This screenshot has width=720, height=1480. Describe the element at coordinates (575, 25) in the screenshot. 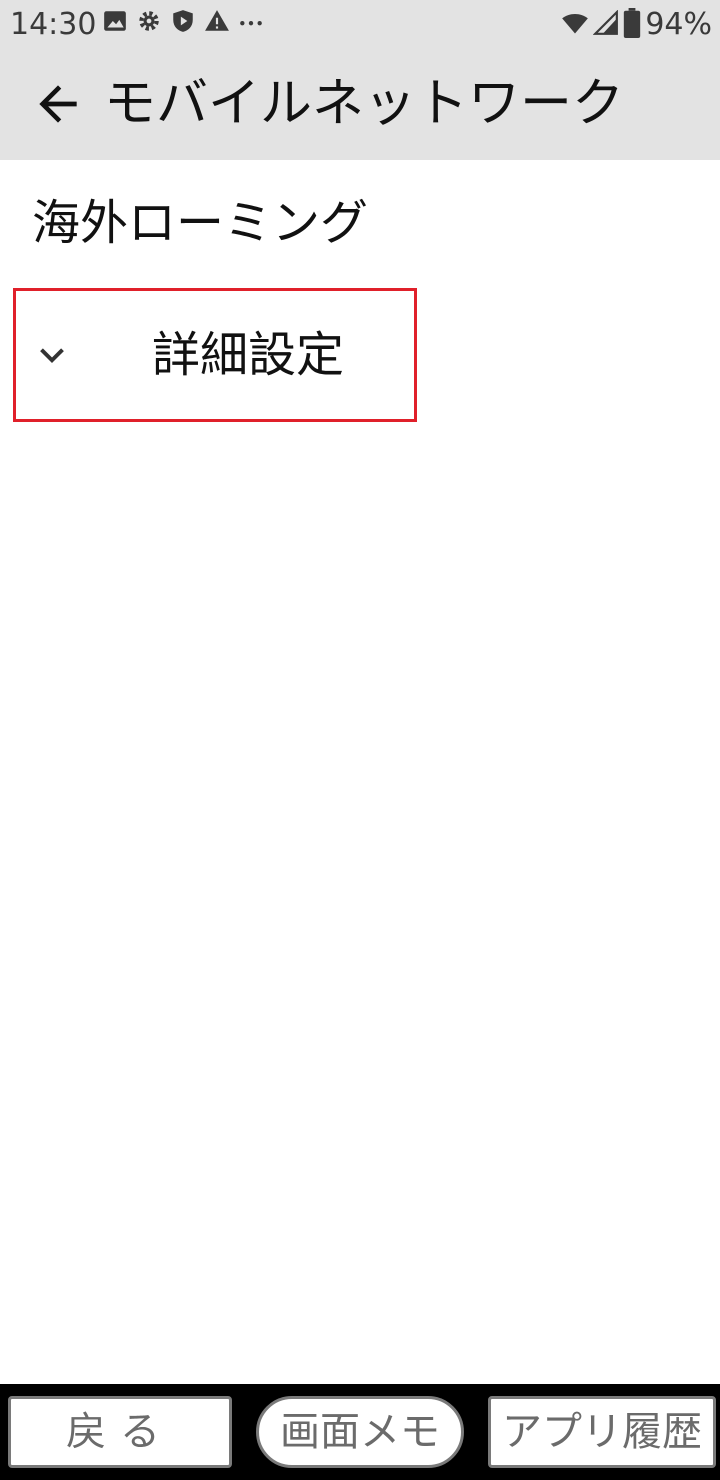

I see `wifi-icon` at that location.